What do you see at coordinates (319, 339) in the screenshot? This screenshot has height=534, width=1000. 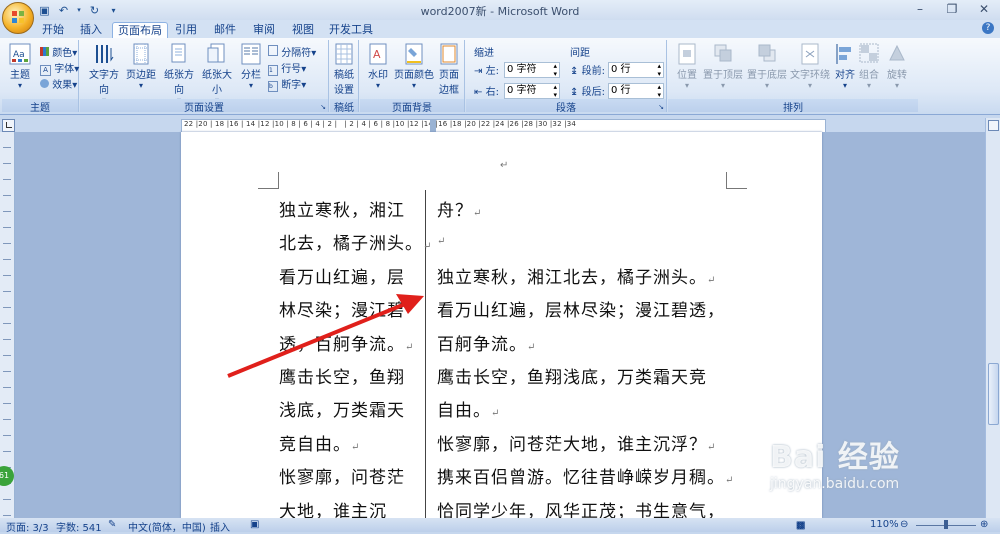 I see `arrow-shaft` at bounding box center [319, 339].